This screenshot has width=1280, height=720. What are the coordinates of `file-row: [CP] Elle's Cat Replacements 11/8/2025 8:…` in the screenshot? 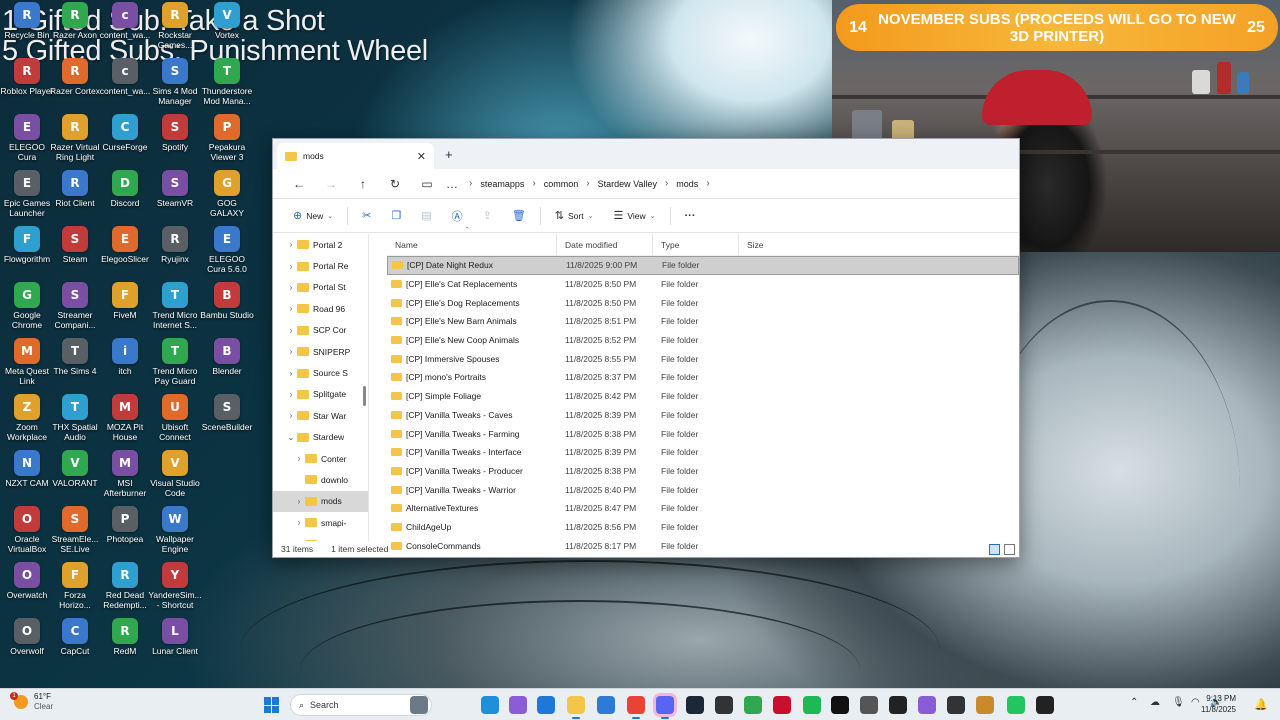 It's located at (703, 284).